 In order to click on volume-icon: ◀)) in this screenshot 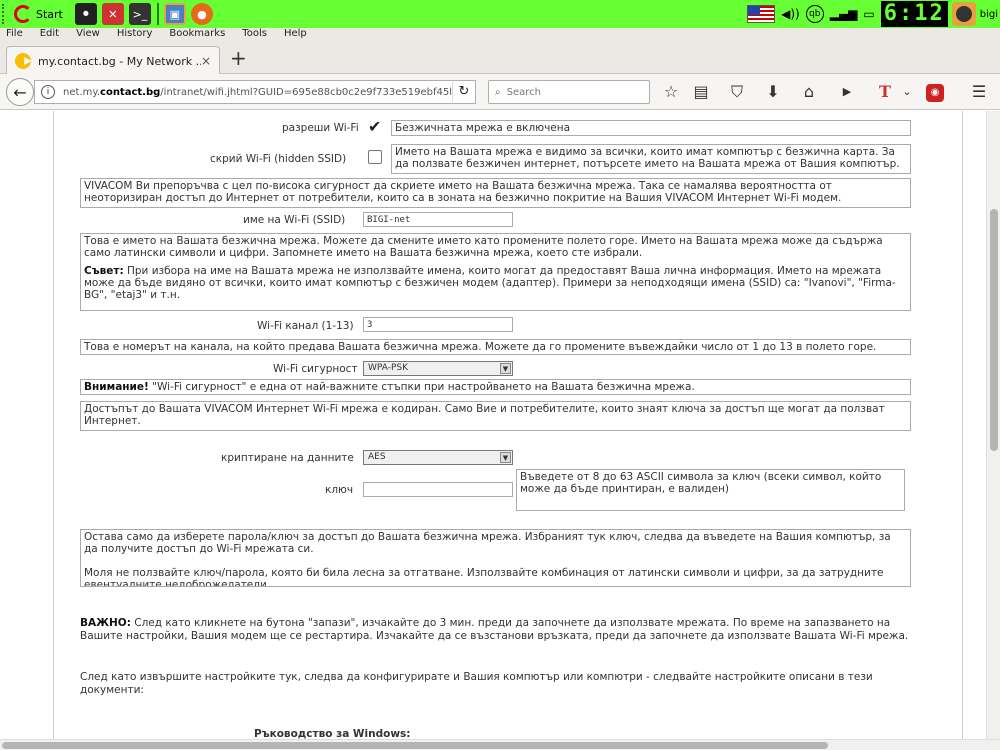, I will do `click(790, 14)`.